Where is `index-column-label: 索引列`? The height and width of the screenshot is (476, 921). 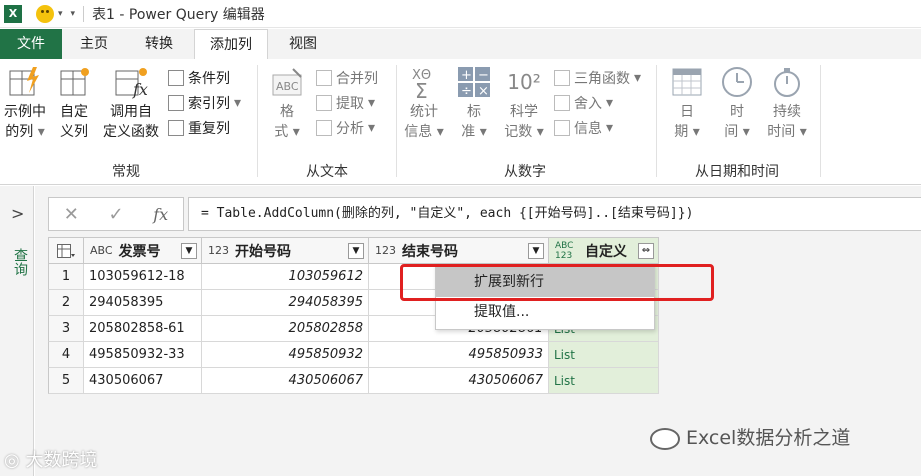
index-column-label: 索引列 is located at coordinates (209, 104).